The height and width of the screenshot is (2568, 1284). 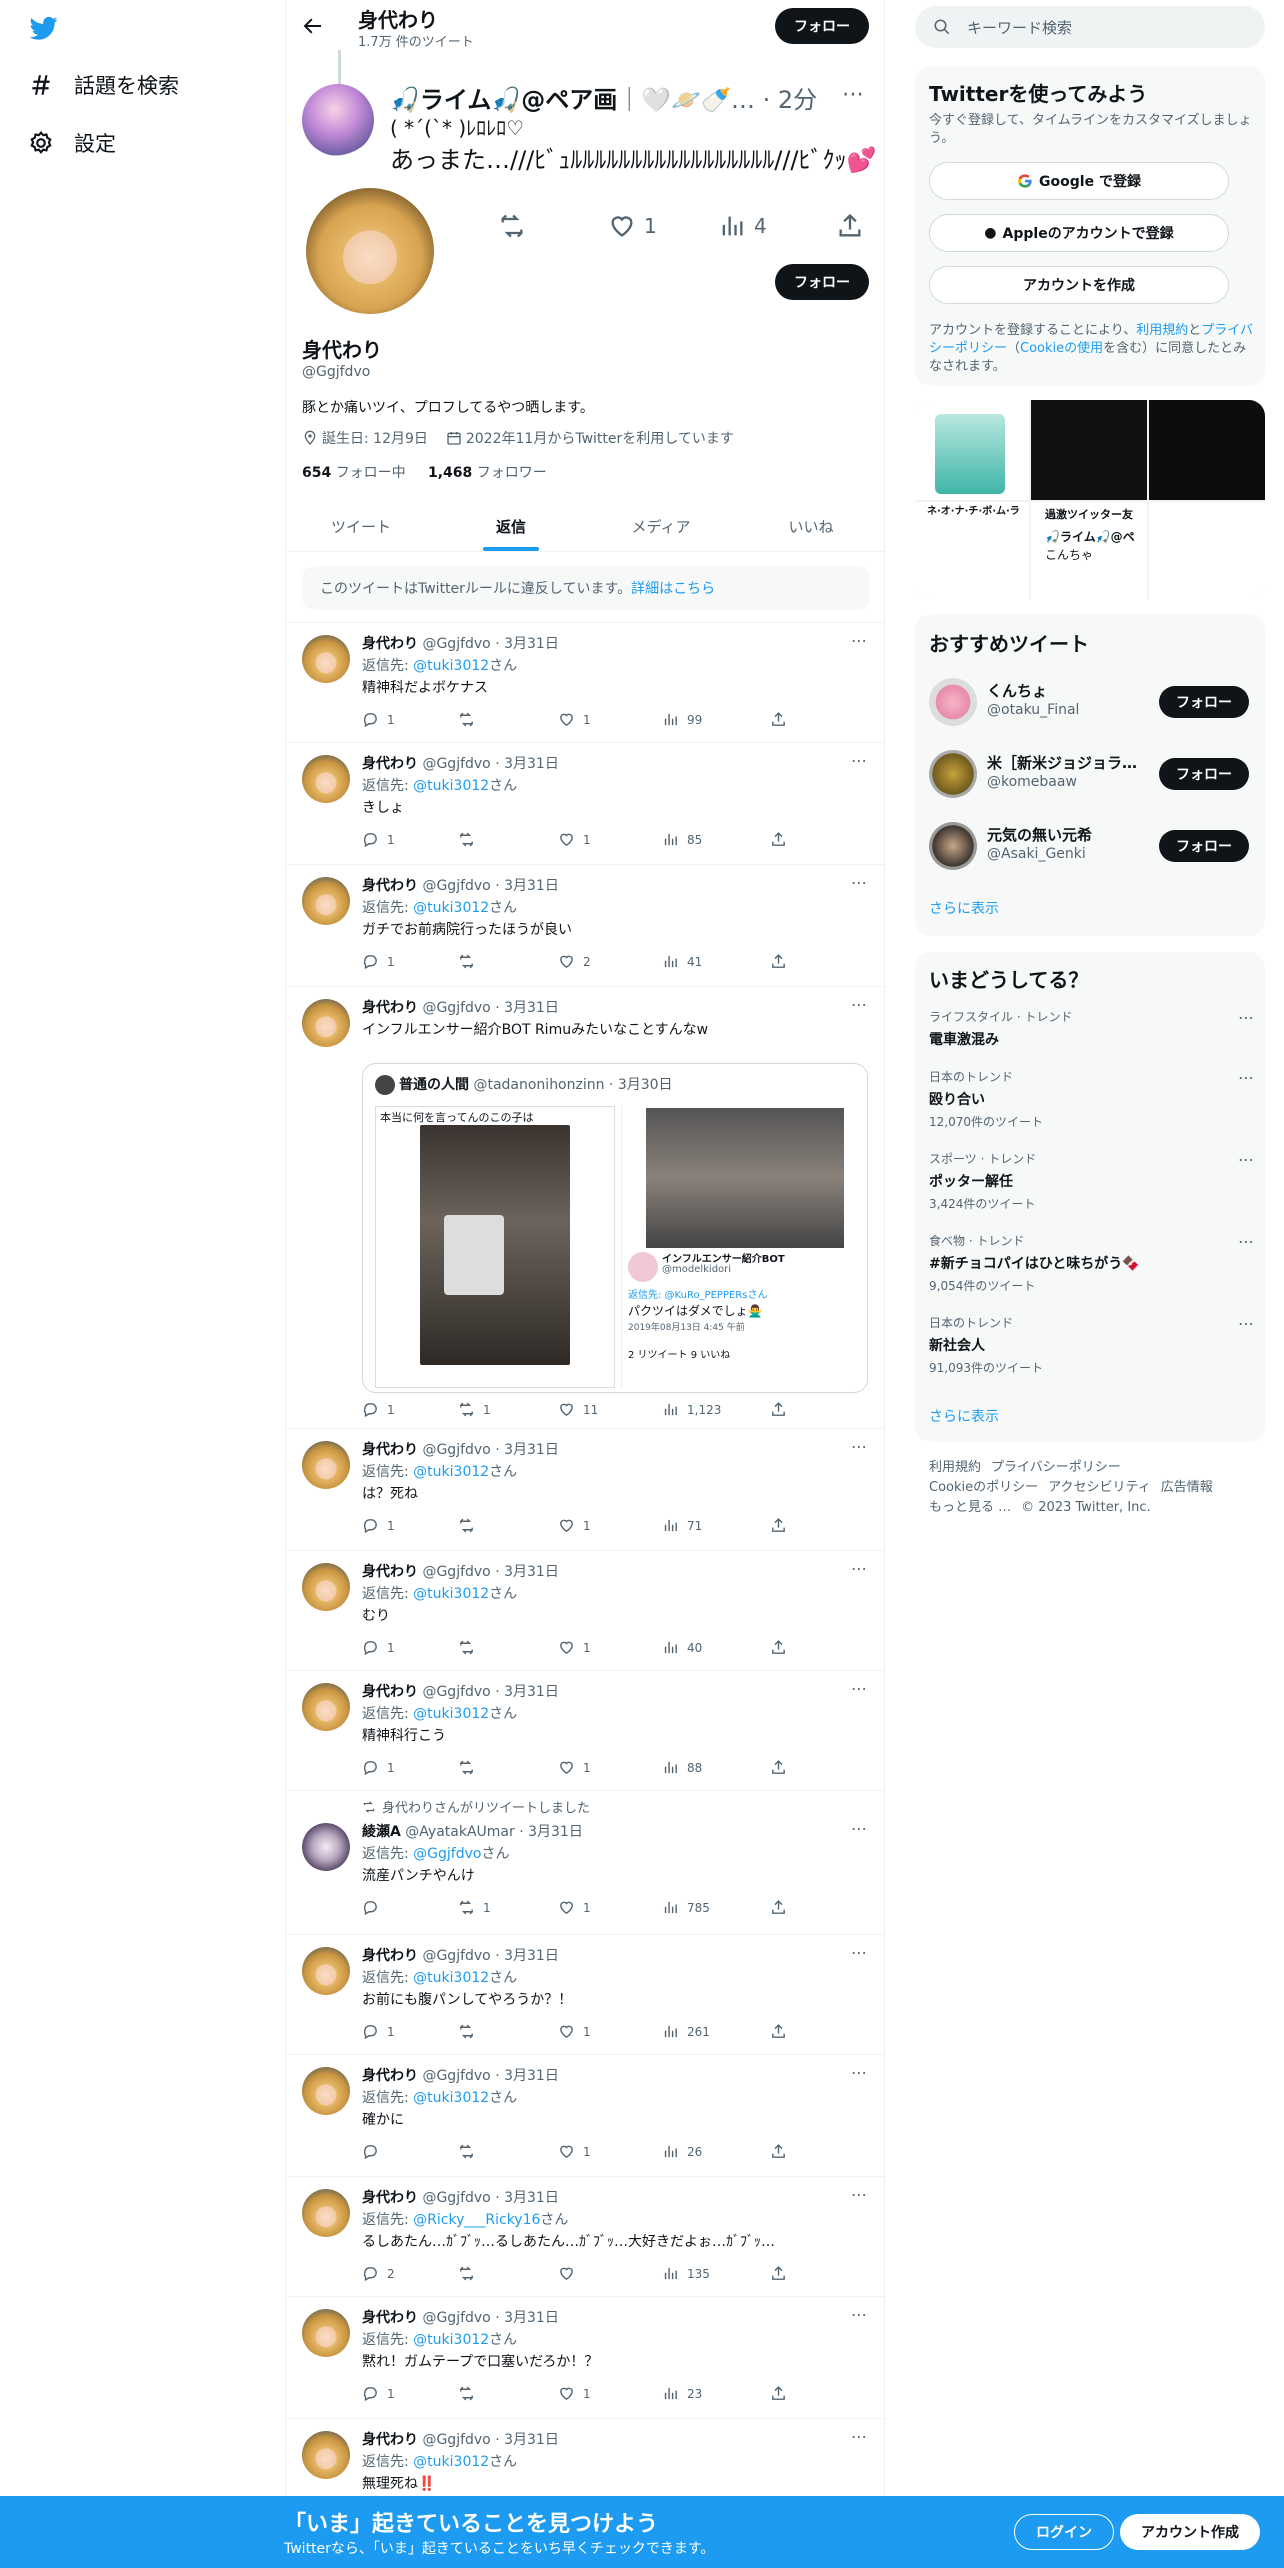 What do you see at coordinates (686, 1907) in the screenshot?
I see `views-action: 785` at bounding box center [686, 1907].